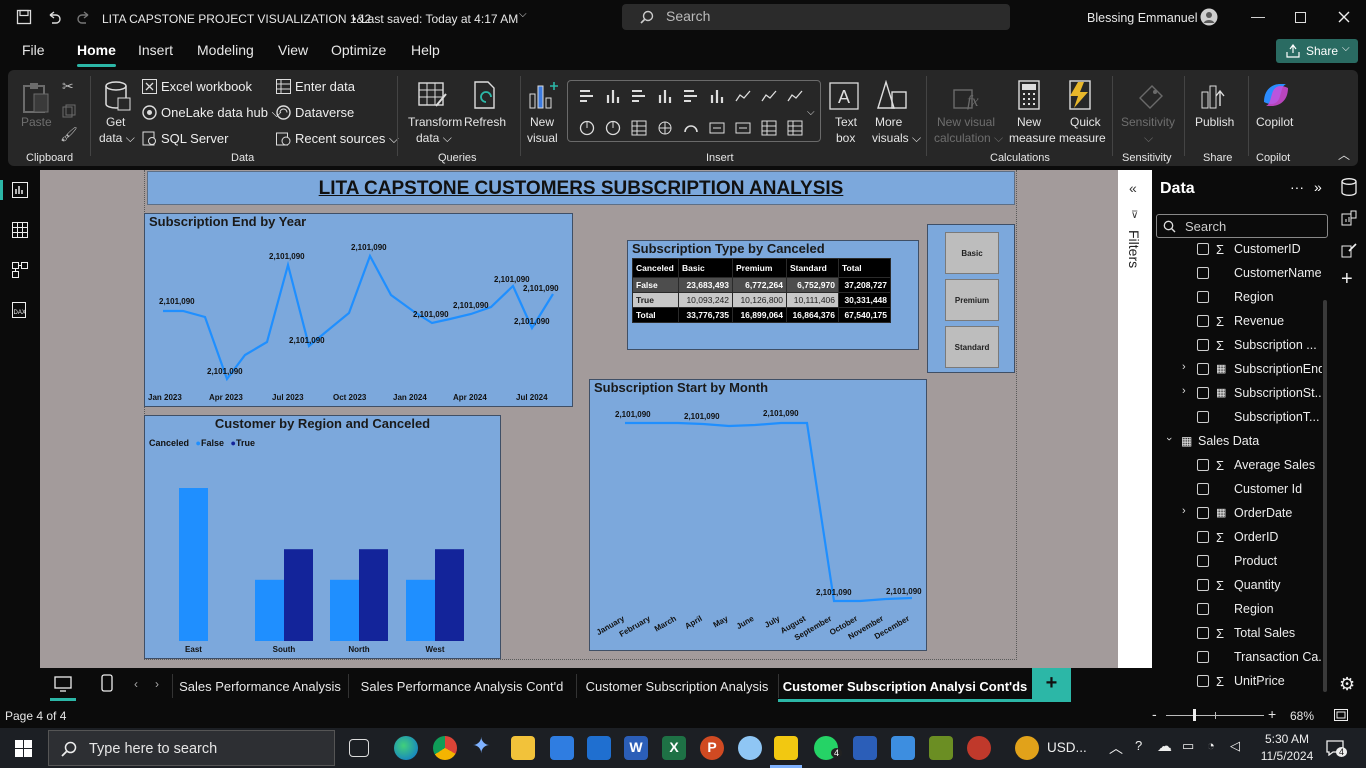 The width and height of the screenshot is (1366, 768). What do you see at coordinates (96, 54) in the screenshot?
I see `menu-home: Home` at bounding box center [96, 54].